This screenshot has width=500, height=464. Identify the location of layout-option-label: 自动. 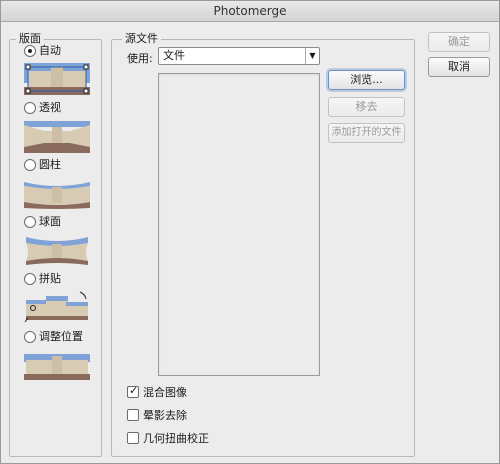
(50, 50).